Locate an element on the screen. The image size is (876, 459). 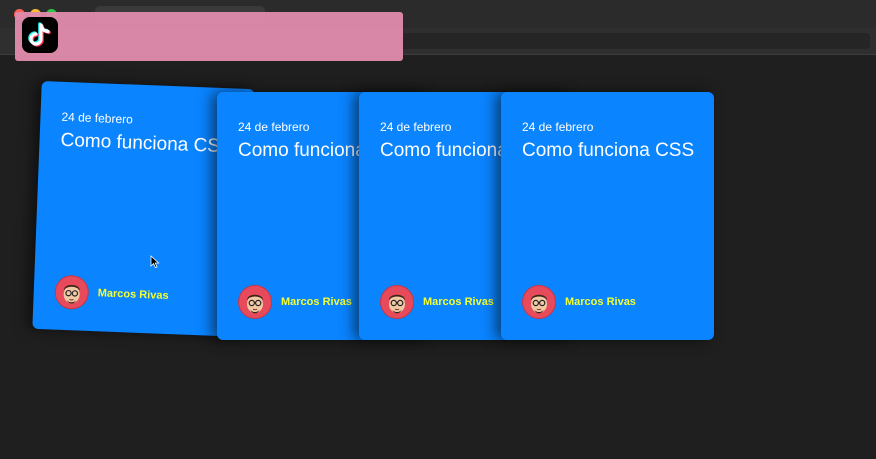
tiktok-logo-icon is located at coordinates (40, 35).